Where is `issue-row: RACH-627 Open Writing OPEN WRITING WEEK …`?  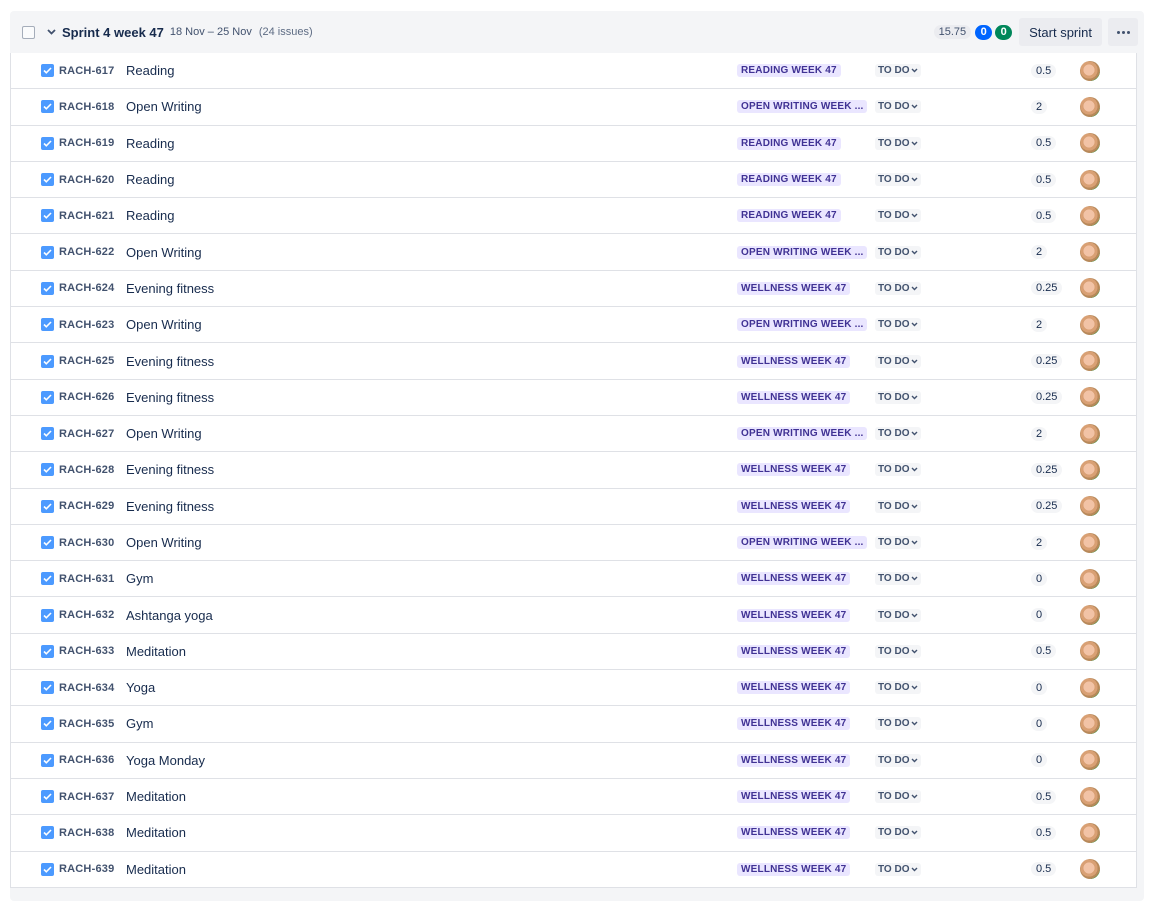 issue-row: RACH-627 Open Writing OPEN WRITING WEEK … is located at coordinates (573, 434).